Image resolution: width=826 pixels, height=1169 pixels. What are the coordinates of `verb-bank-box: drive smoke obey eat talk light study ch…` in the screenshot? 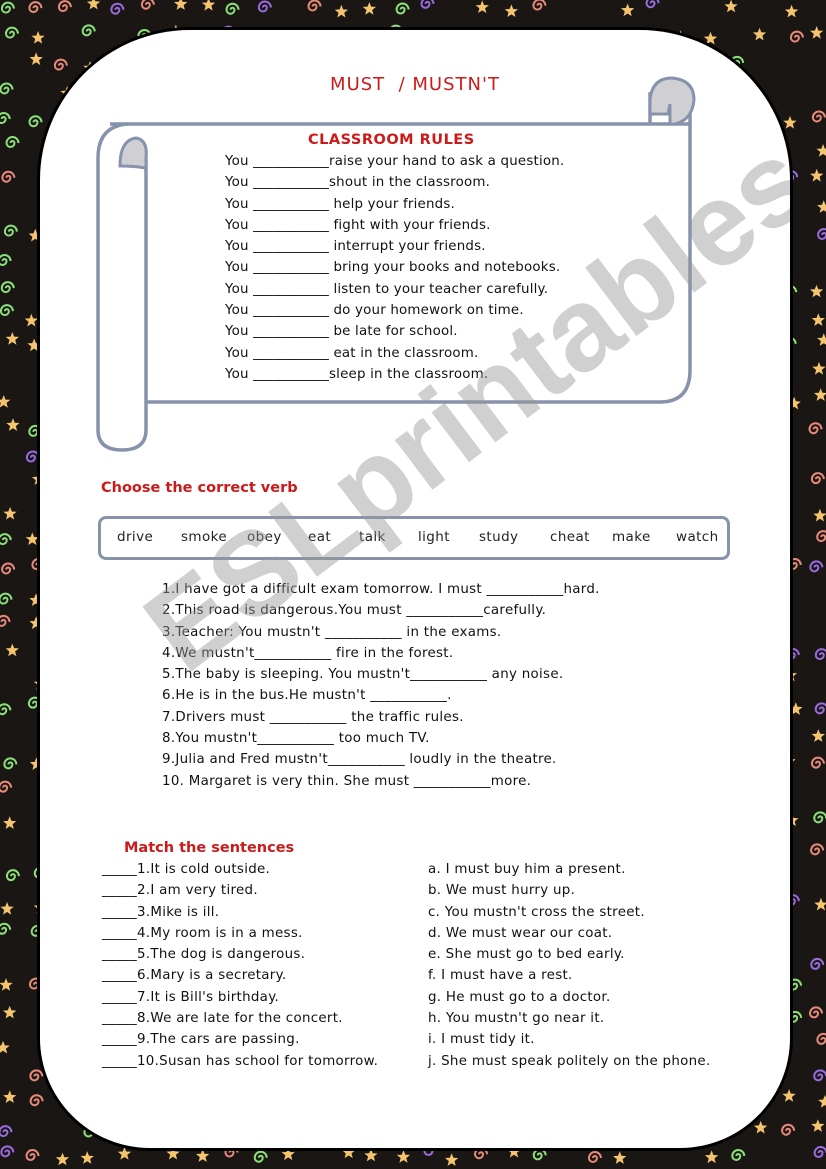 It's located at (414, 538).